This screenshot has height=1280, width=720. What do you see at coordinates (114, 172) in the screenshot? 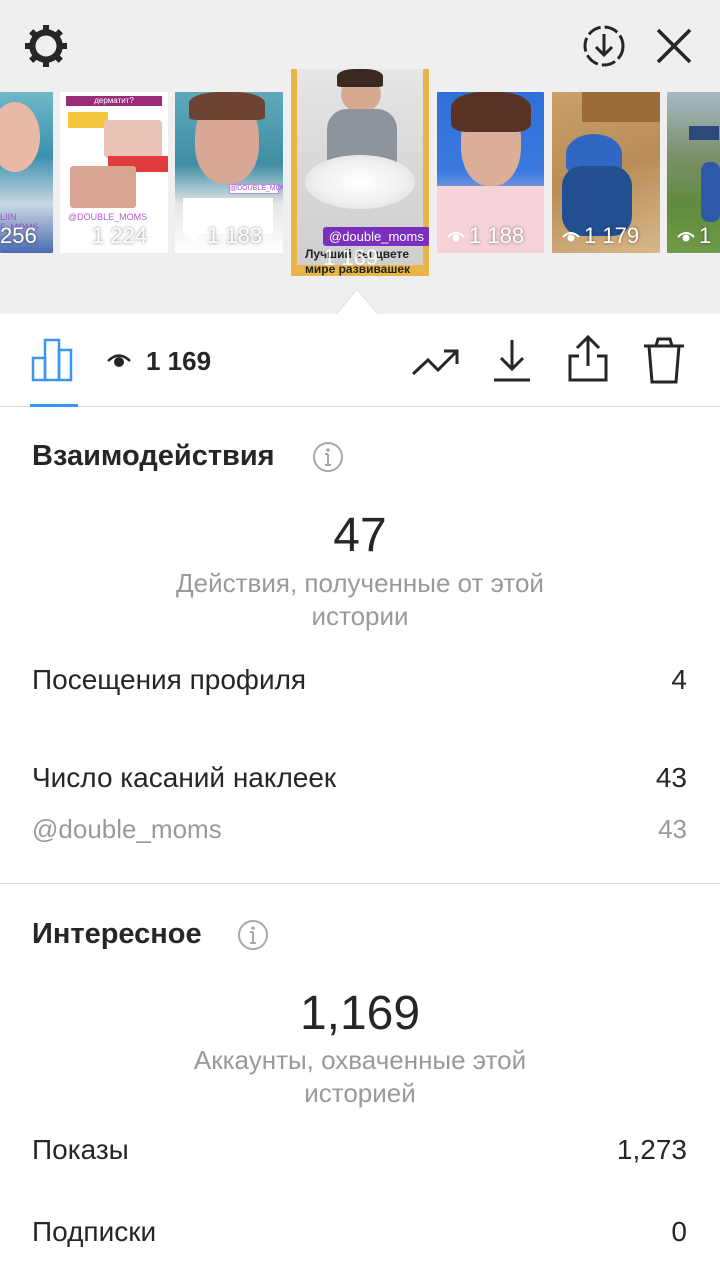
I see `story-thumbnail: дерматит? @DOUBLE_MOMS 1 224` at bounding box center [114, 172].